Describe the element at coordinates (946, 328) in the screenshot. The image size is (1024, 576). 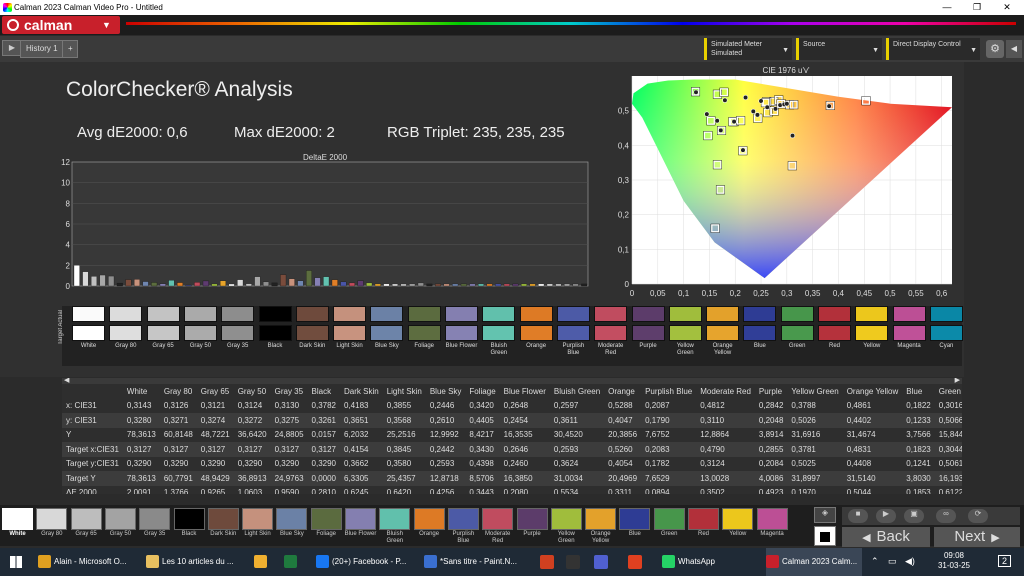
I see `swatch: Cyan` at that location.